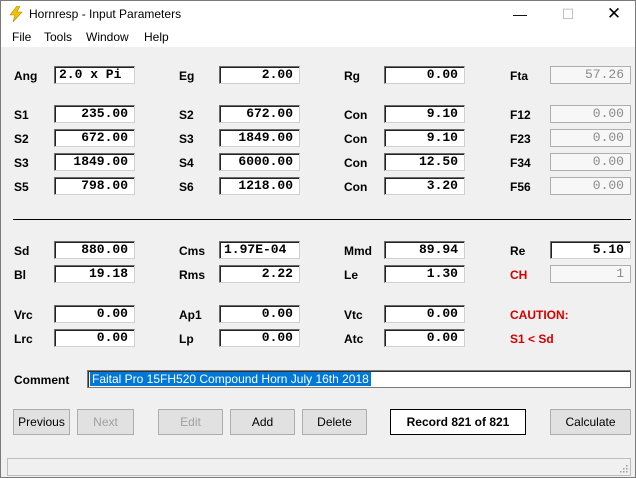  Describe the element at coordinates (318, 14) in the screenshot. I see `title-bar: Hornresp - Input Parameters — ☐ ✕` at that location.